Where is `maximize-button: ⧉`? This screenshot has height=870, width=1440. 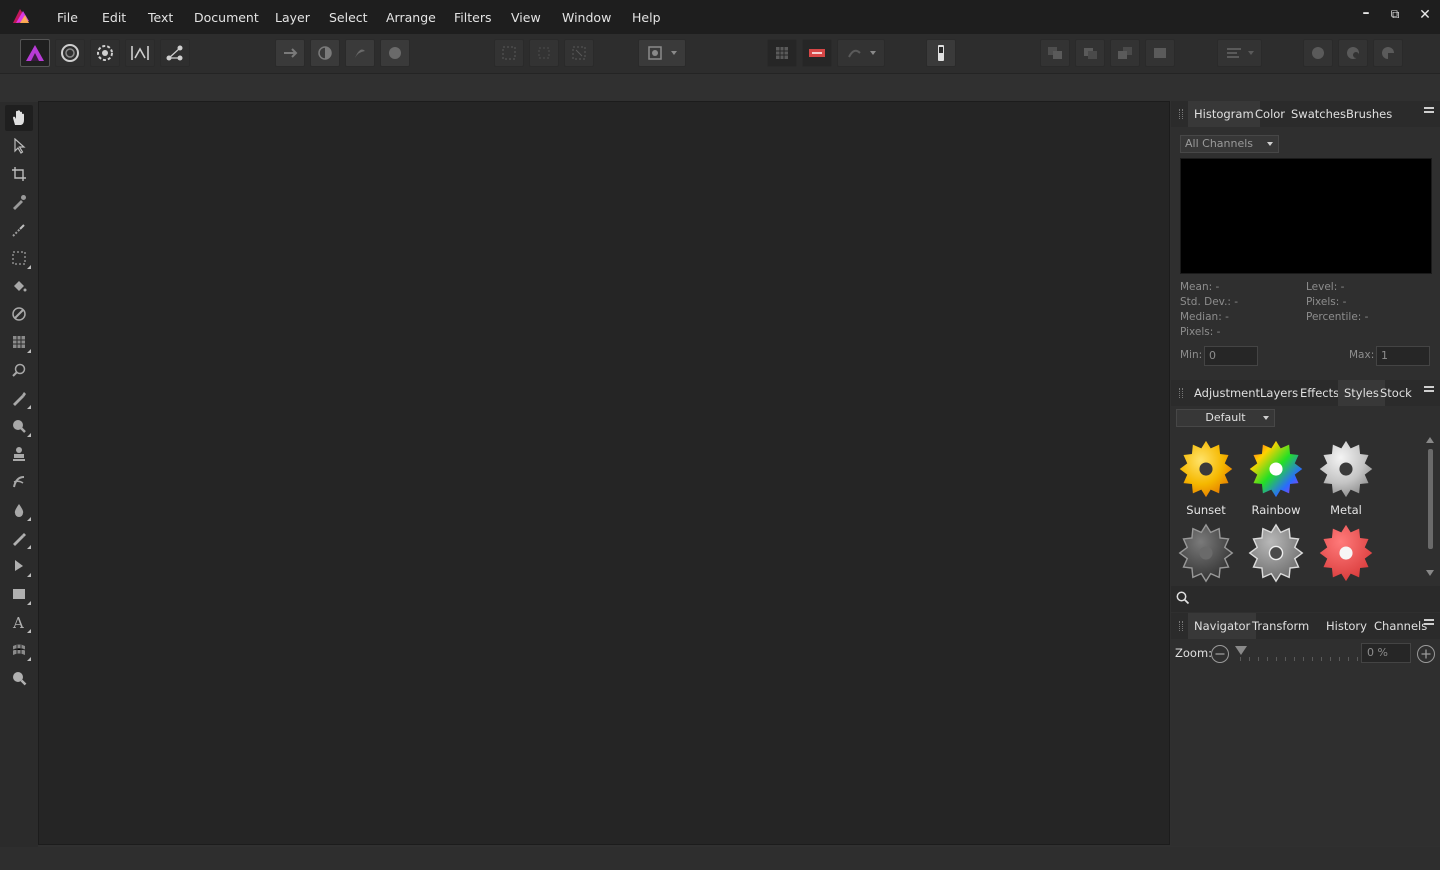 maximize-button: ⧉ is located at coordinates (1395, 14).